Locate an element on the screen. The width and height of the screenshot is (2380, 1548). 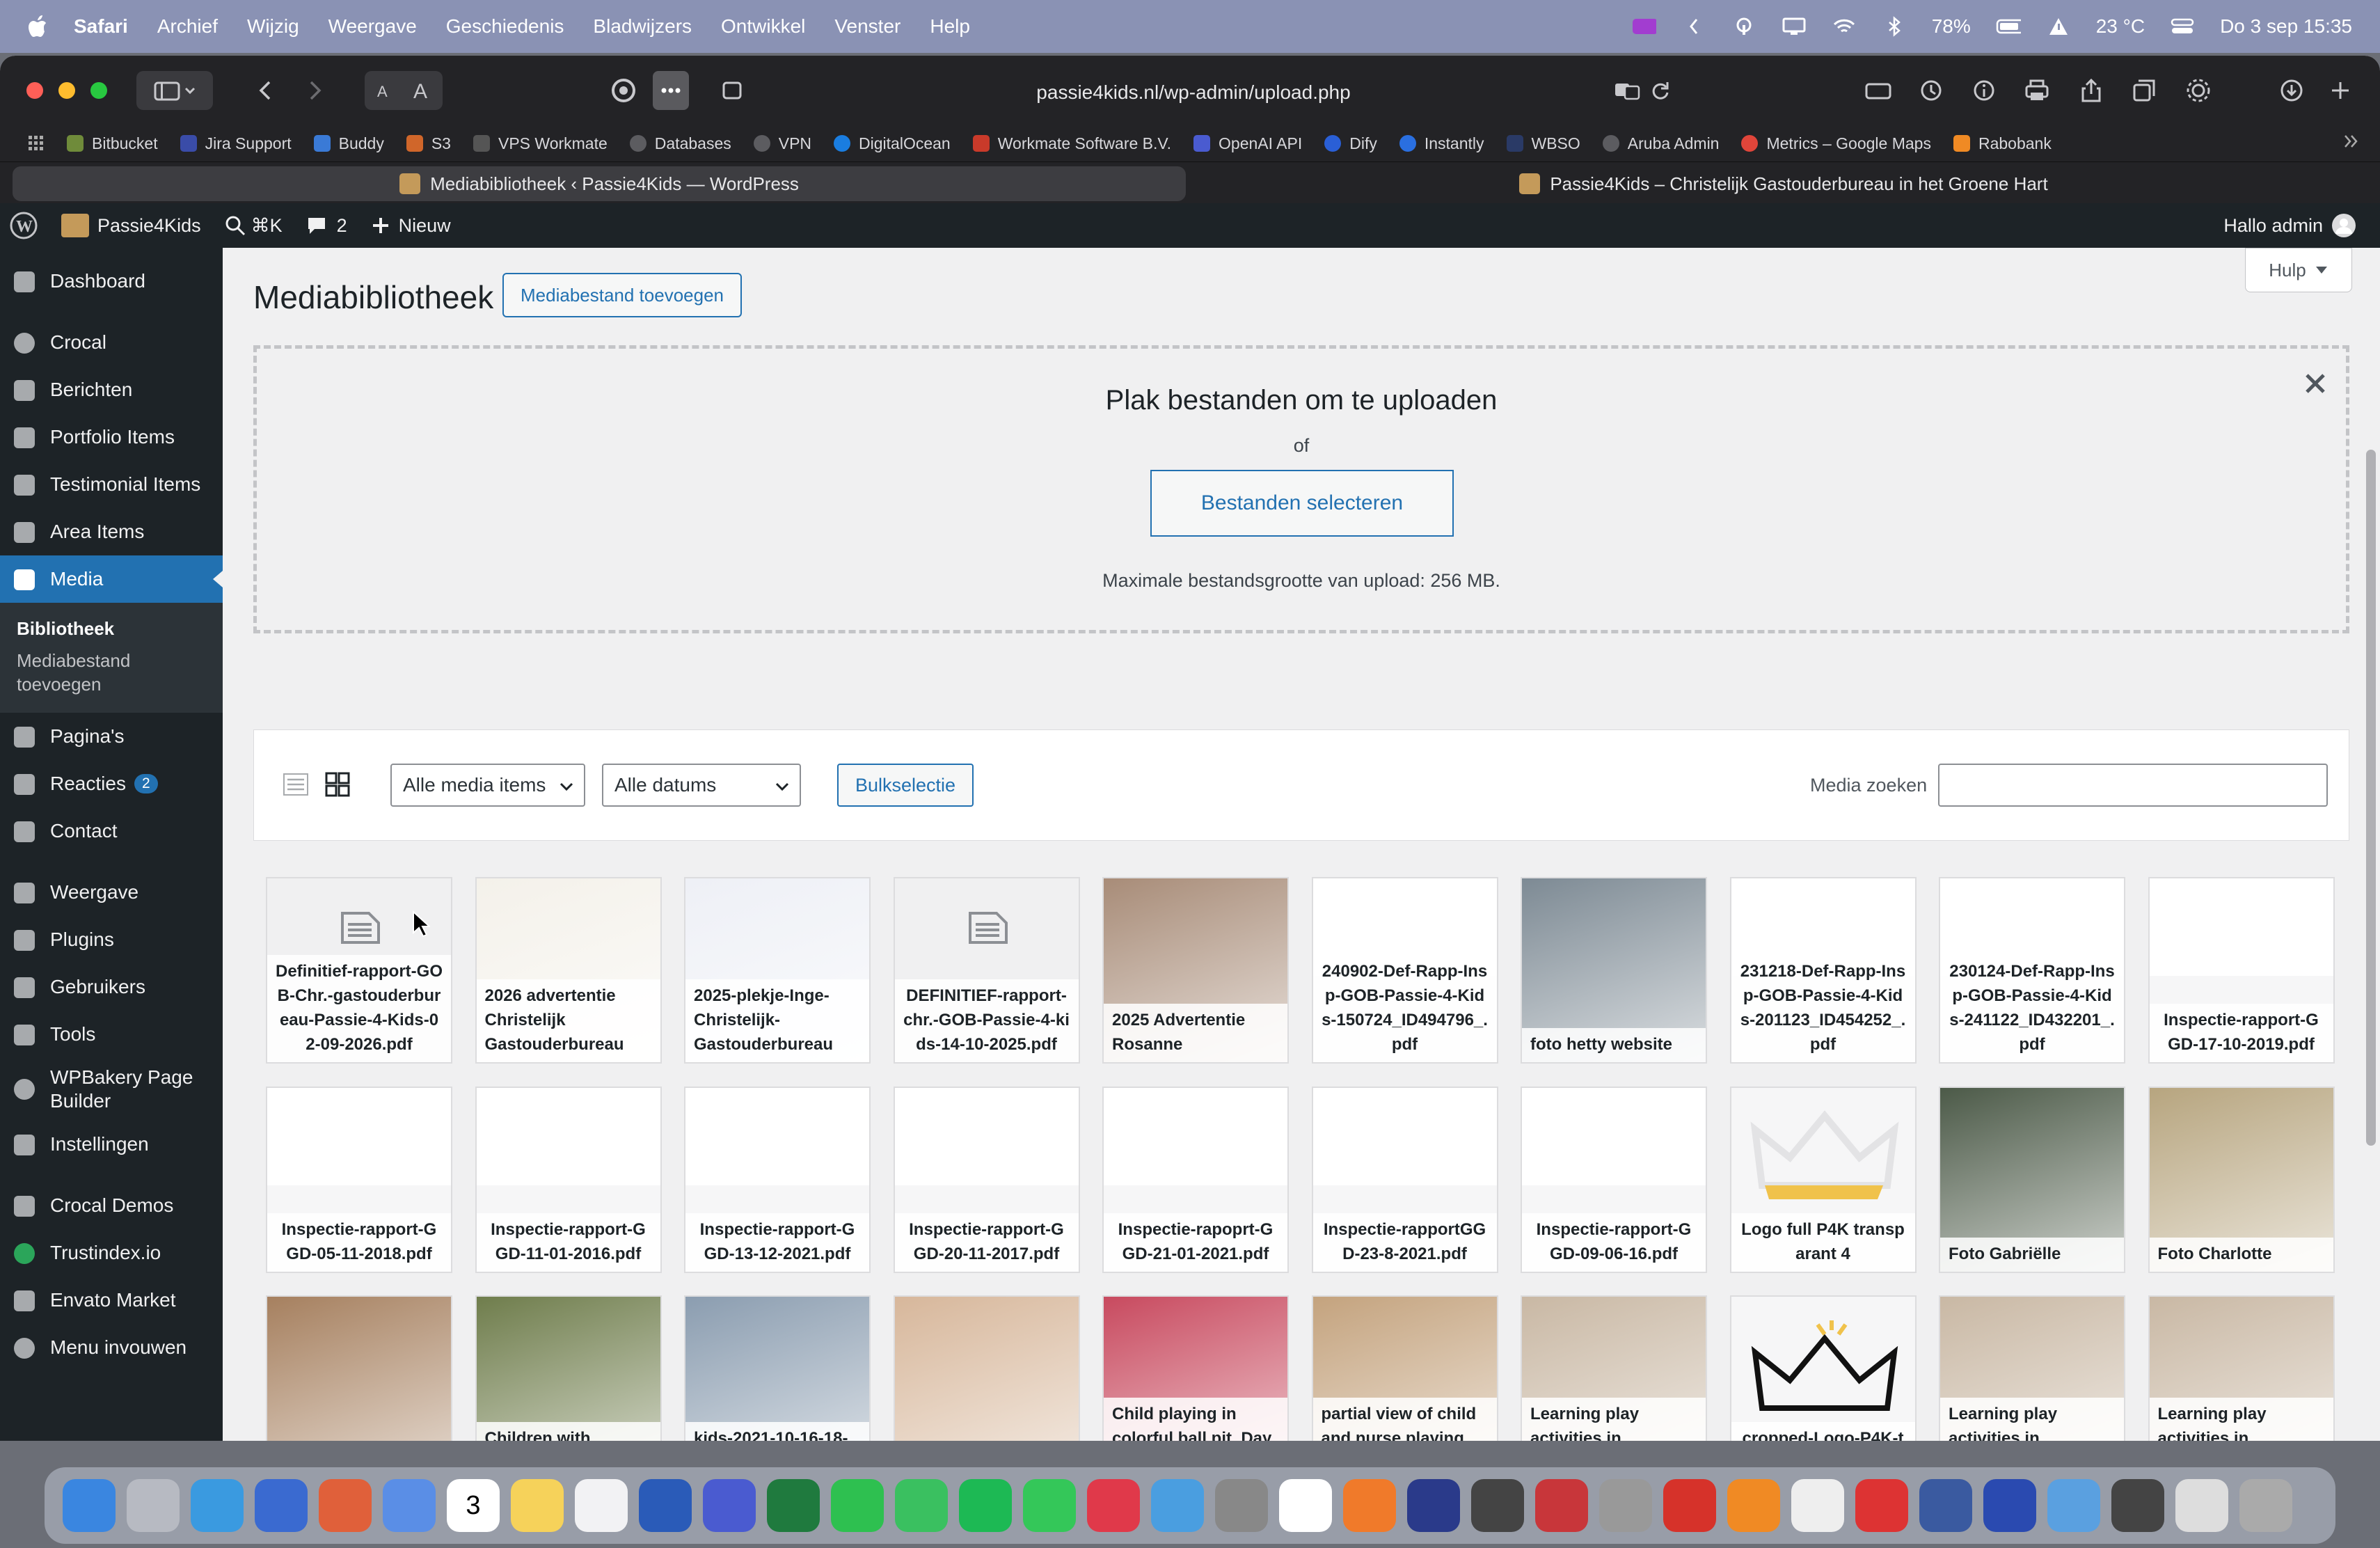
bluetooth-icon is located at coordinates (1894, 26).